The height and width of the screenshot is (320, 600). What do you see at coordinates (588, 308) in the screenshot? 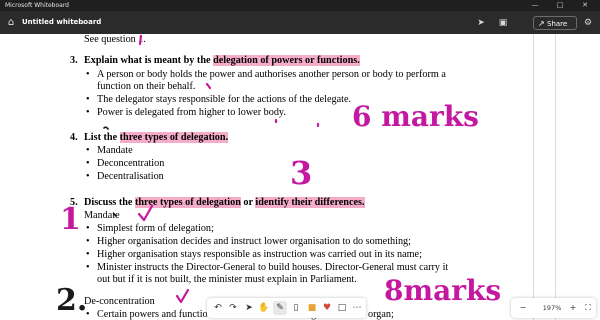
I see `fit-screen-icon: ⛶` at bounding box center [588, 308].